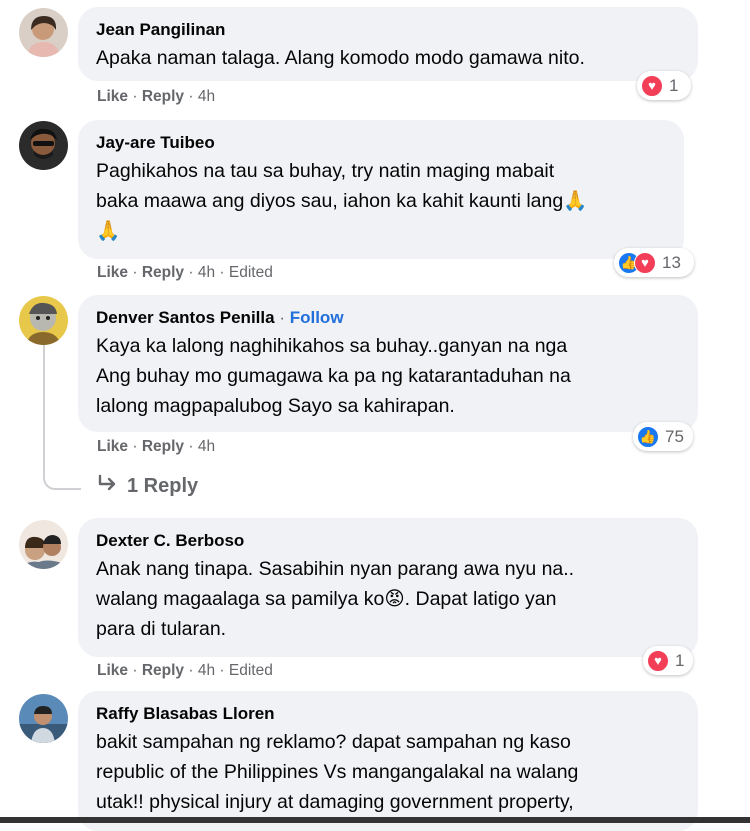  Describe the element at coordinates (185, 317) in the screenshot. I see `comment-author: Denver Santos Penilla` at that location.